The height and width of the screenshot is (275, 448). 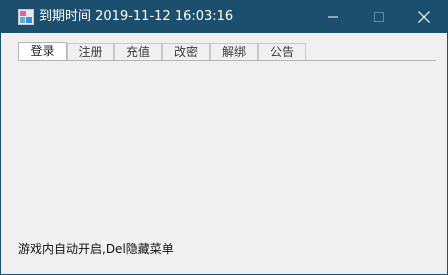 I want to click on tab-announcement: 公告, so click(x=282, y=51).